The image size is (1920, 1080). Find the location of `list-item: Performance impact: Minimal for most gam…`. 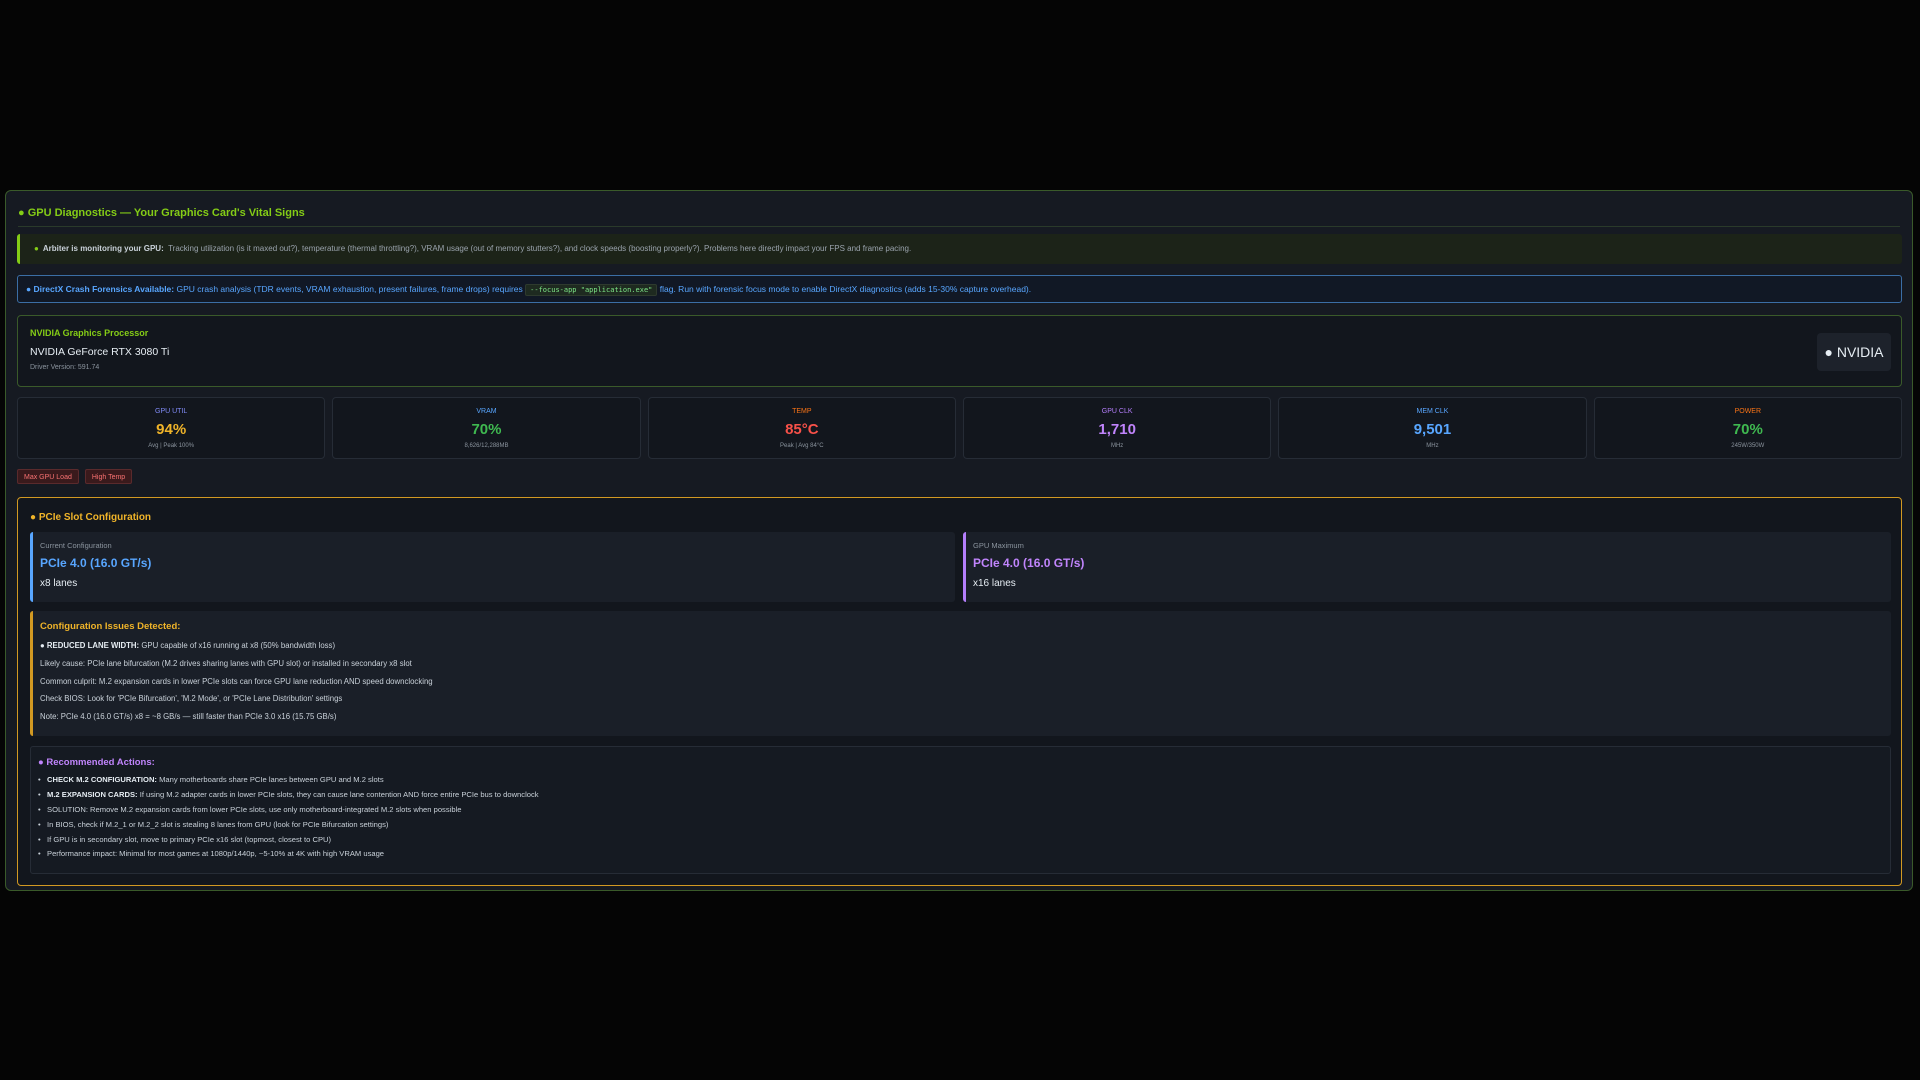

list-item: Performance impact: Minimal for most gam… is located at coordinates (960, 855).